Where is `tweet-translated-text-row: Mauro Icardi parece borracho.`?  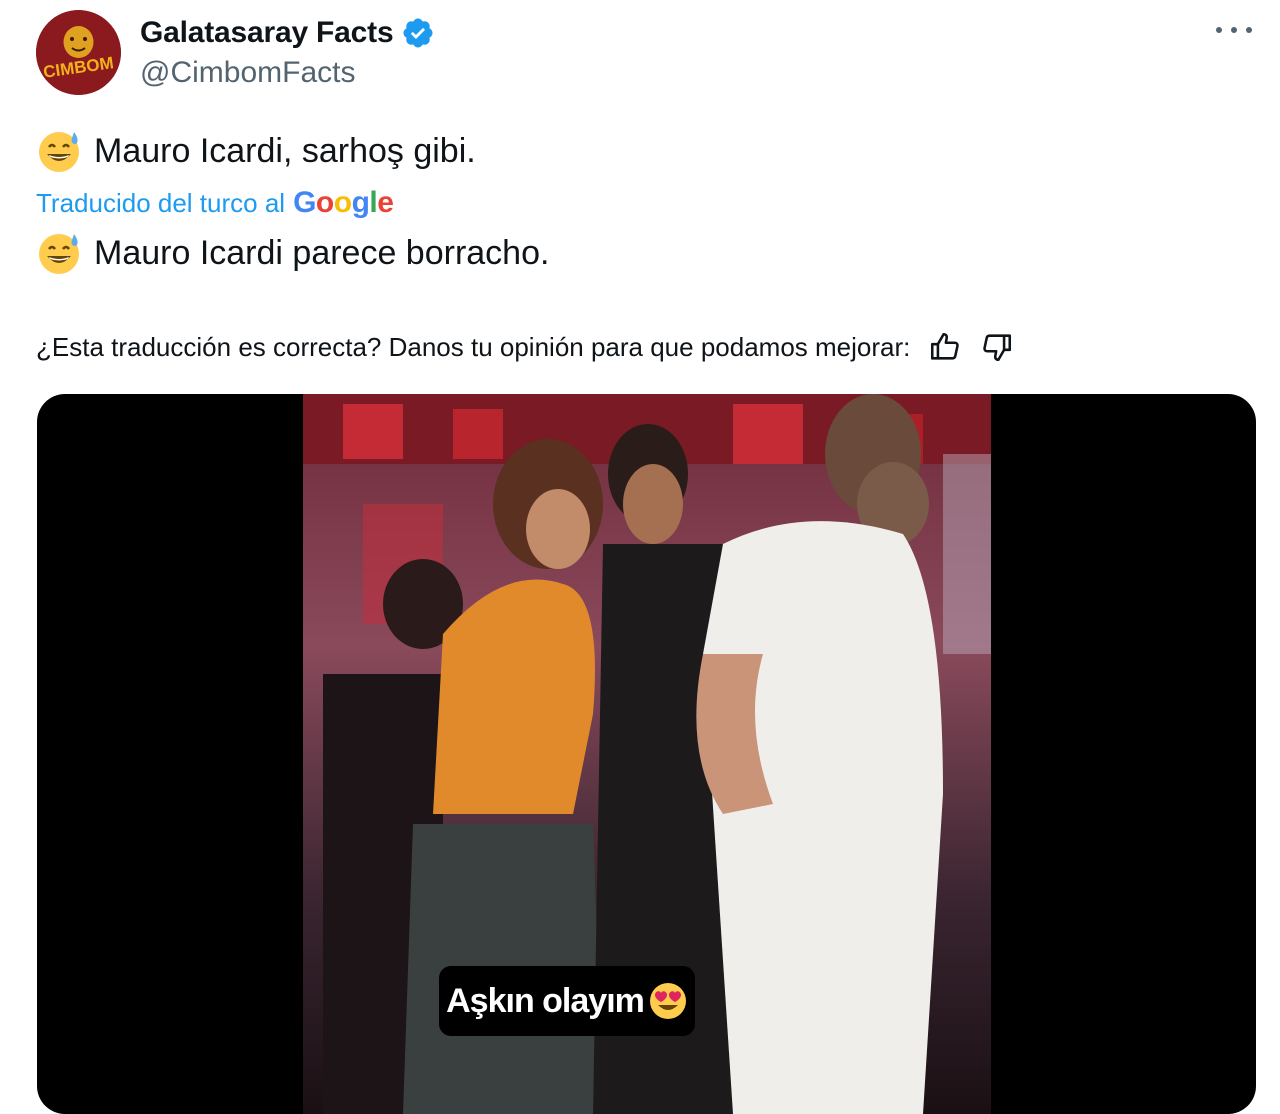 tweet-translated-text-row: Mauro Icardi parece borracho. is located at coordinates (292, 253).